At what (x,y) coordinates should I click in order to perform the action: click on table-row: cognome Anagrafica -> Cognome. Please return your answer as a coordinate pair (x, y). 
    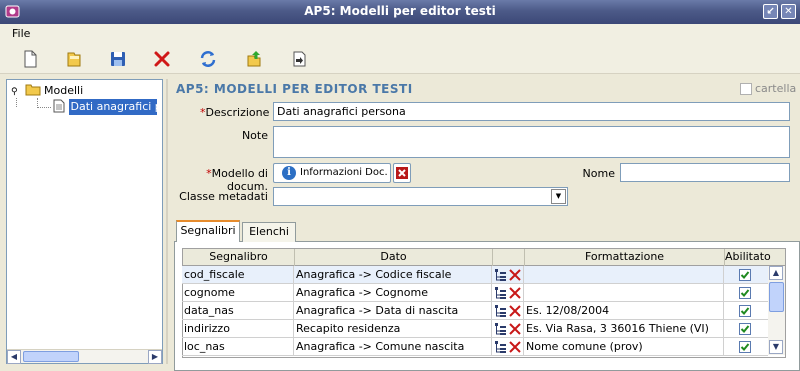
    Looking at the image, I should click on (475, 293).